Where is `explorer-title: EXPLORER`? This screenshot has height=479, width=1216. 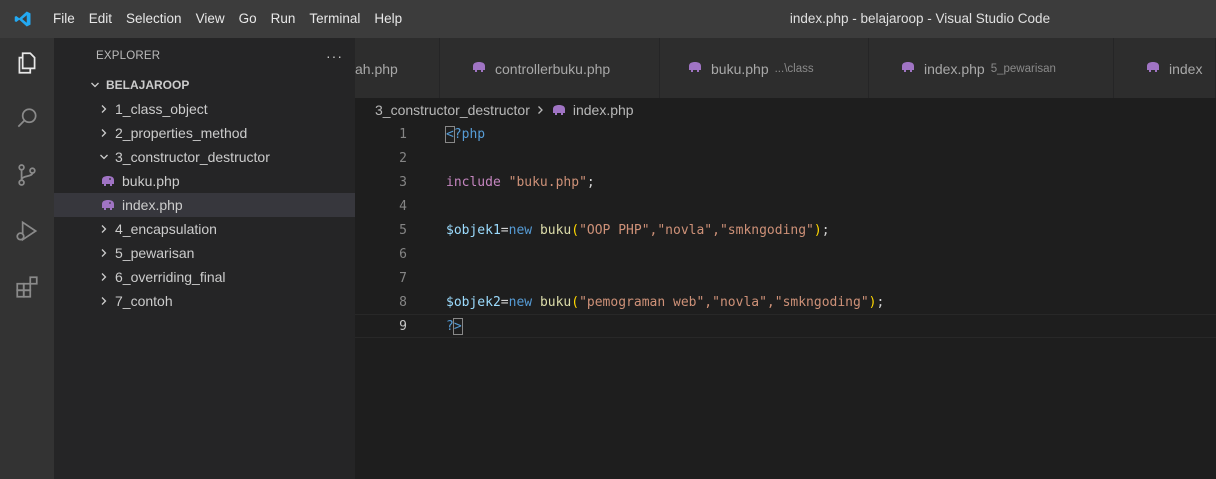 explorer-title: EXPLORER is located at coordinates (128, 55).